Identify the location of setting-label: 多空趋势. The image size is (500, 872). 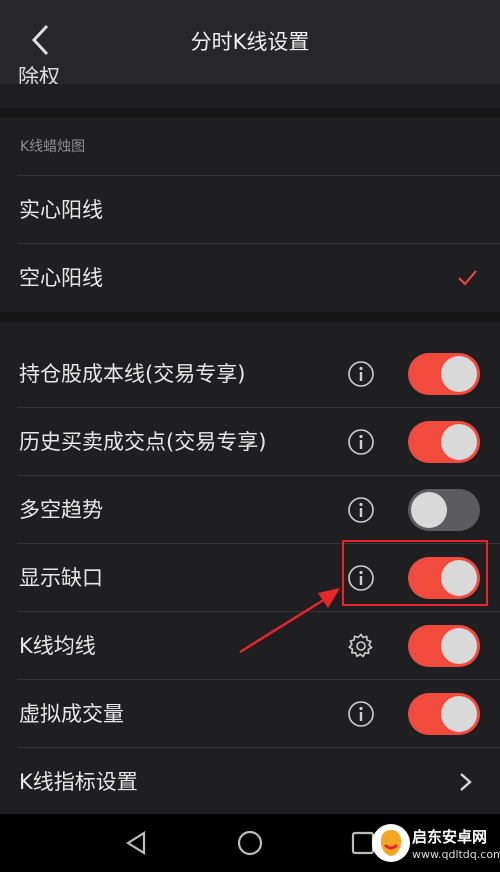
(61, 510).